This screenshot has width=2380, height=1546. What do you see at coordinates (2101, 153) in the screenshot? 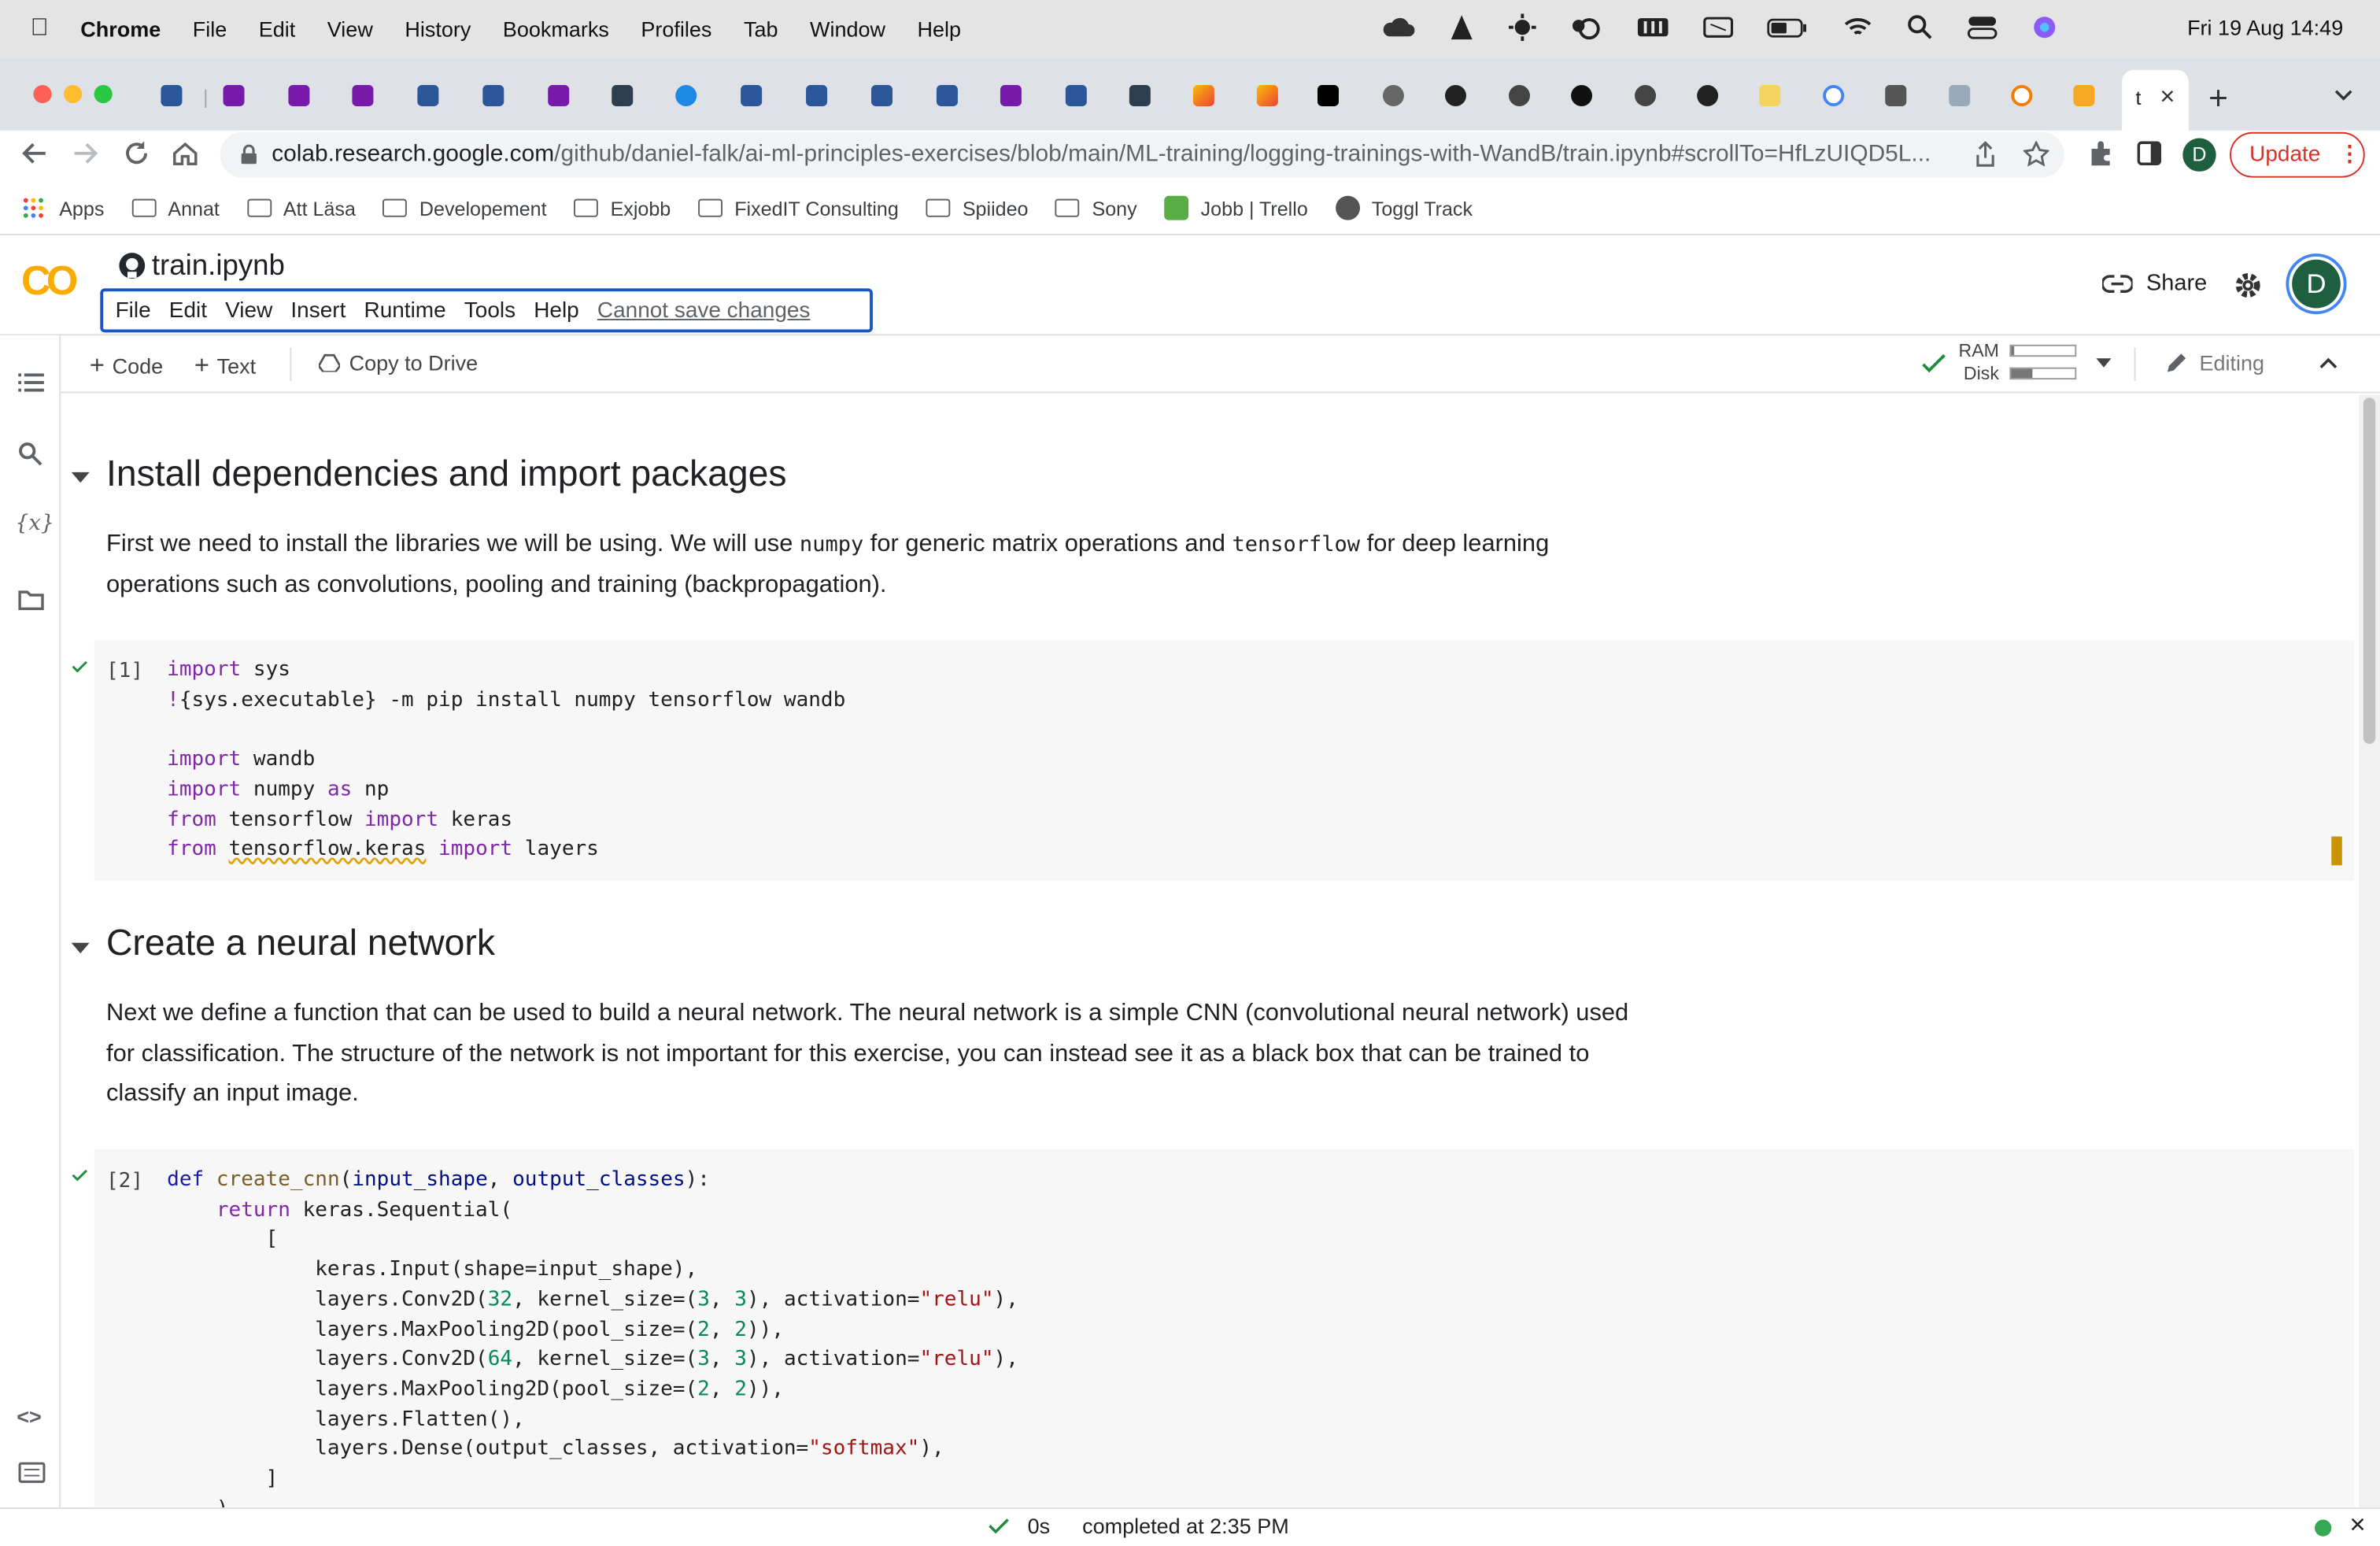
I see `extensions-puzzle-icon` at bounding box center [2101, 153].